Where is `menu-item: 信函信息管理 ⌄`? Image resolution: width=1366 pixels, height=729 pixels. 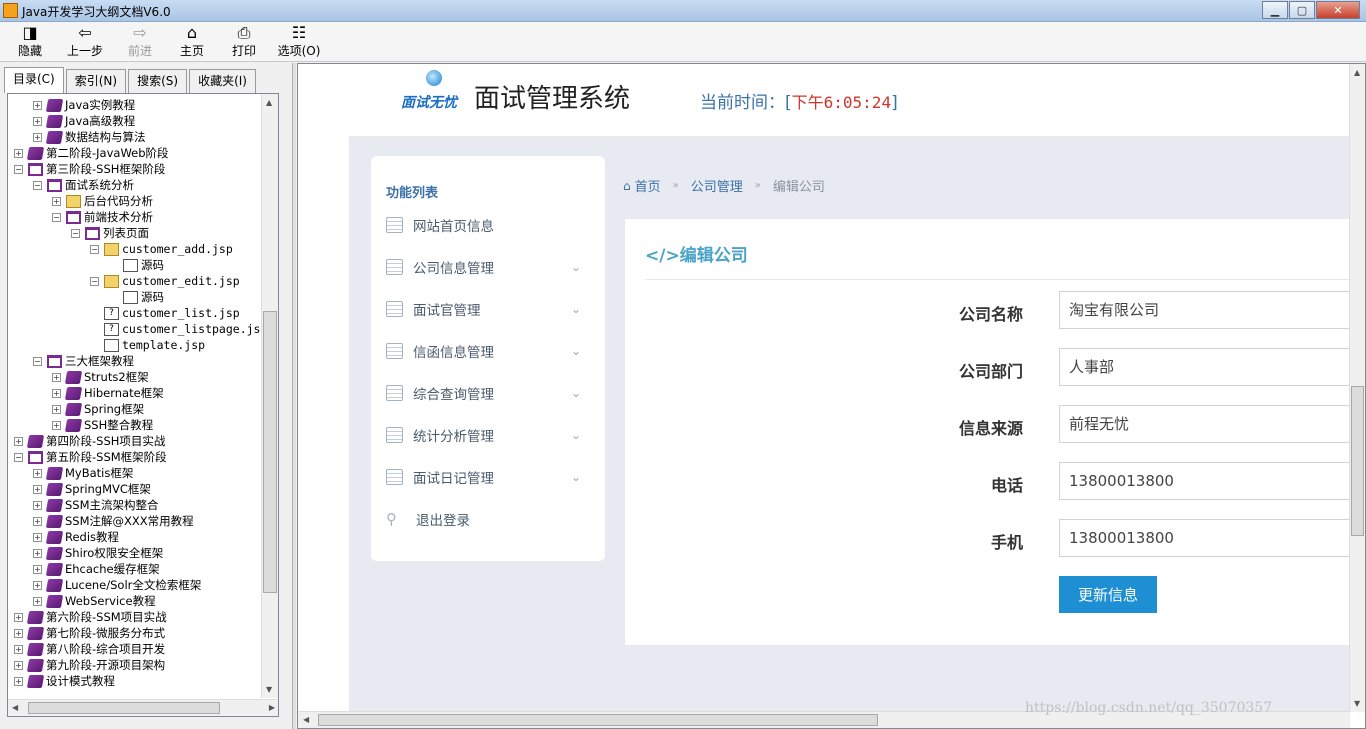
menu-item: 信函信息管理 ⌄ is located at coordinates (488, 351).